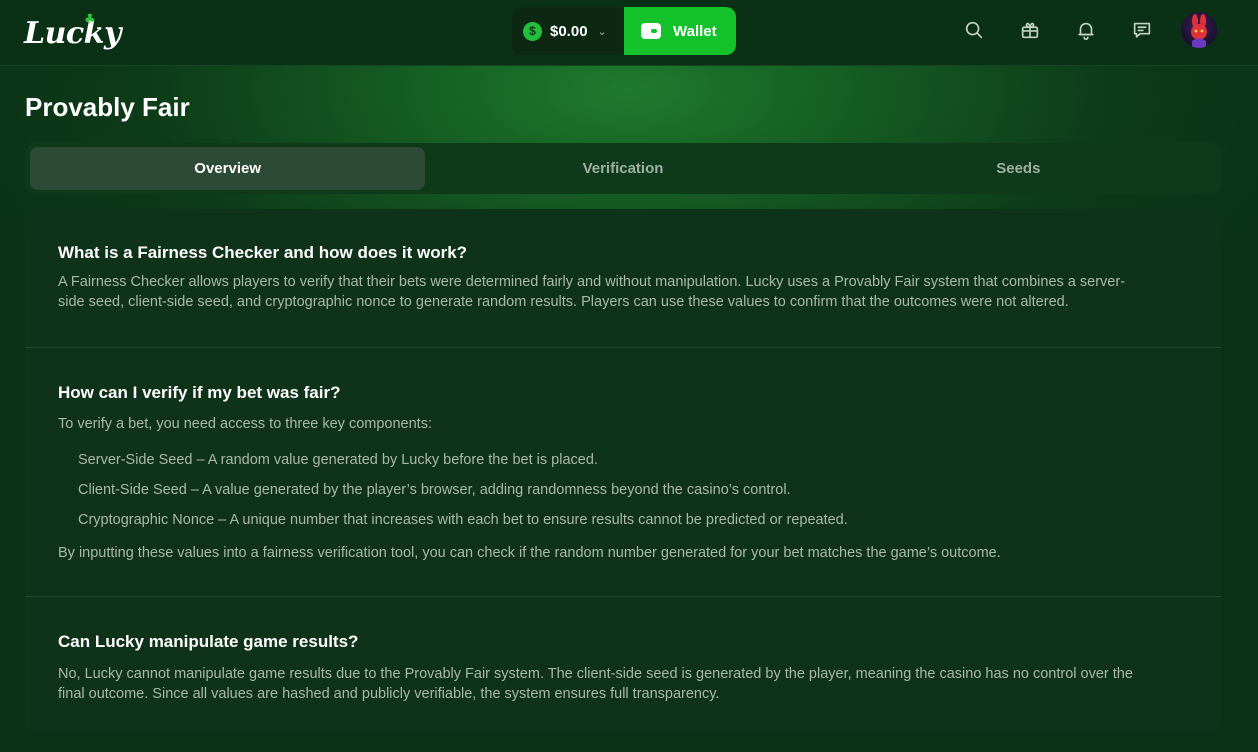 The image size is (1258, 752). I want to click on gift-icon, so click(1030, 30).